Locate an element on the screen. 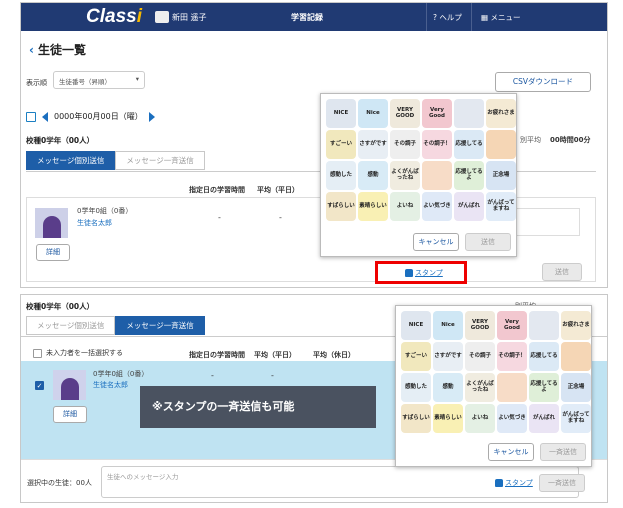  send-button: 送信 is located at coordinates (562, 272).